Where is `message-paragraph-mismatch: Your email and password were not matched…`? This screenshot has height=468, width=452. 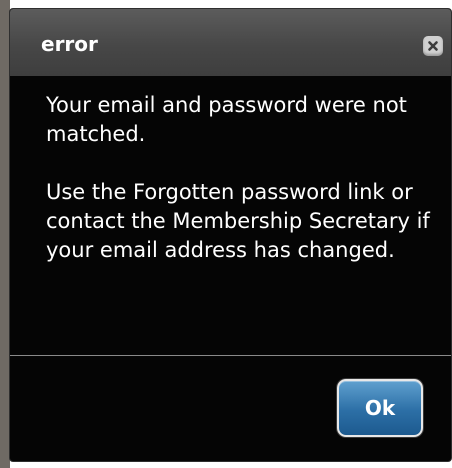
message-paragraph-mismatch: Your email and password were not matched… is located at coordinates (226, 119).